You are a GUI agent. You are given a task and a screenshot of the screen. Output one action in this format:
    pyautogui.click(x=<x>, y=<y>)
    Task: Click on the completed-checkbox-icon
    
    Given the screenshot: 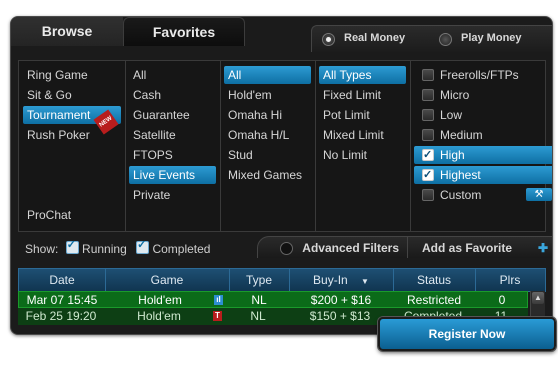 What is the action you would take?
    pyautogui.click(x=143, y=246)
    